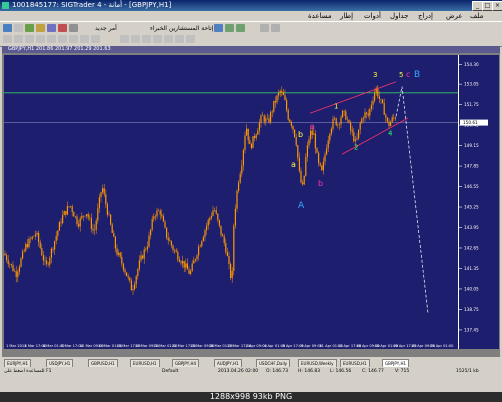 The width and height of the screenshot is (502, 402). Describe the element at coordinates (62, 39) in the screenshot. I see `channel-icon` at that location.